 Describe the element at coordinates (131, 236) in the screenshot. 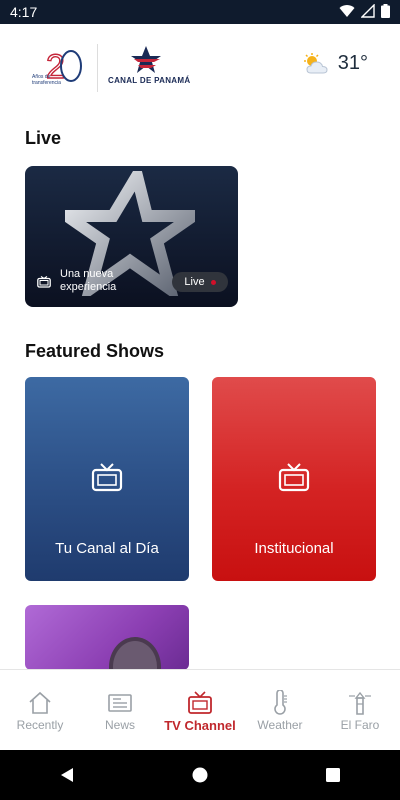

I see `live-card: Una nueva experiencia Live` at that location.